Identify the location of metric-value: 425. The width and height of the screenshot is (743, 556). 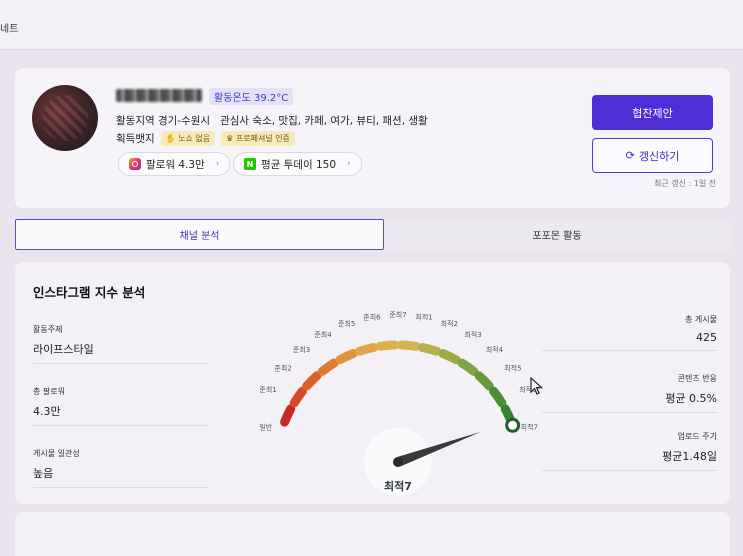
(706, 337).